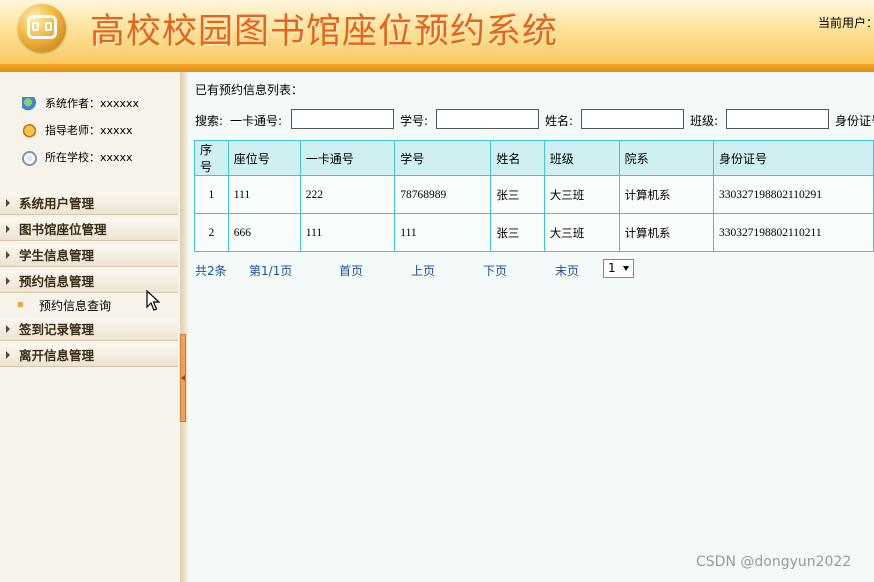  What do you see at coordinates (264, 194) in the screenshot?
I see `cell-seat: 111` at bounding box center [264, 194].